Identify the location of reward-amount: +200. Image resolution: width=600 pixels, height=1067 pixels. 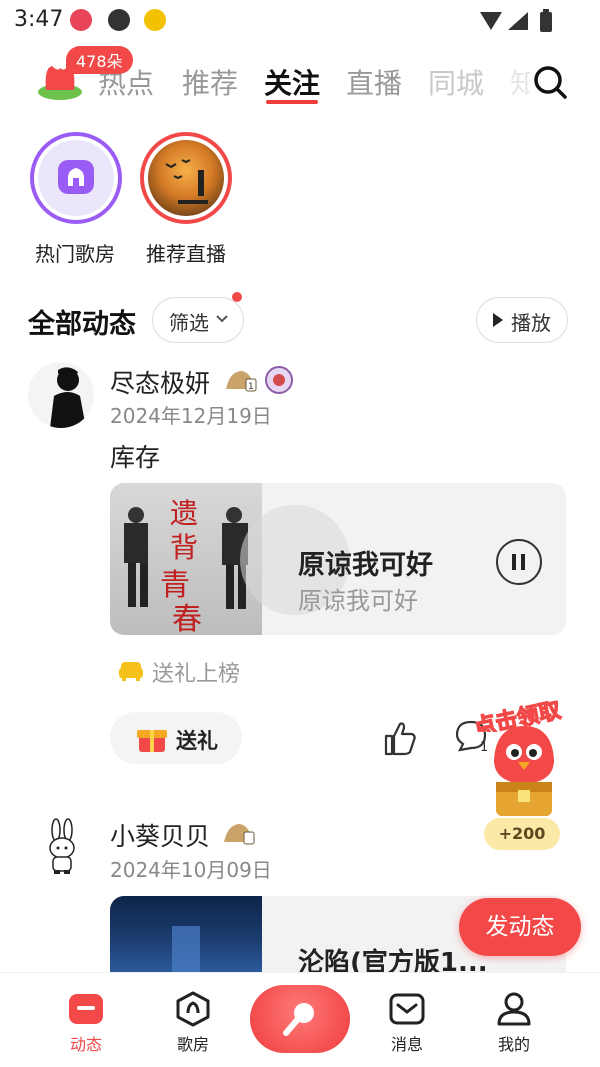
(522, 834).